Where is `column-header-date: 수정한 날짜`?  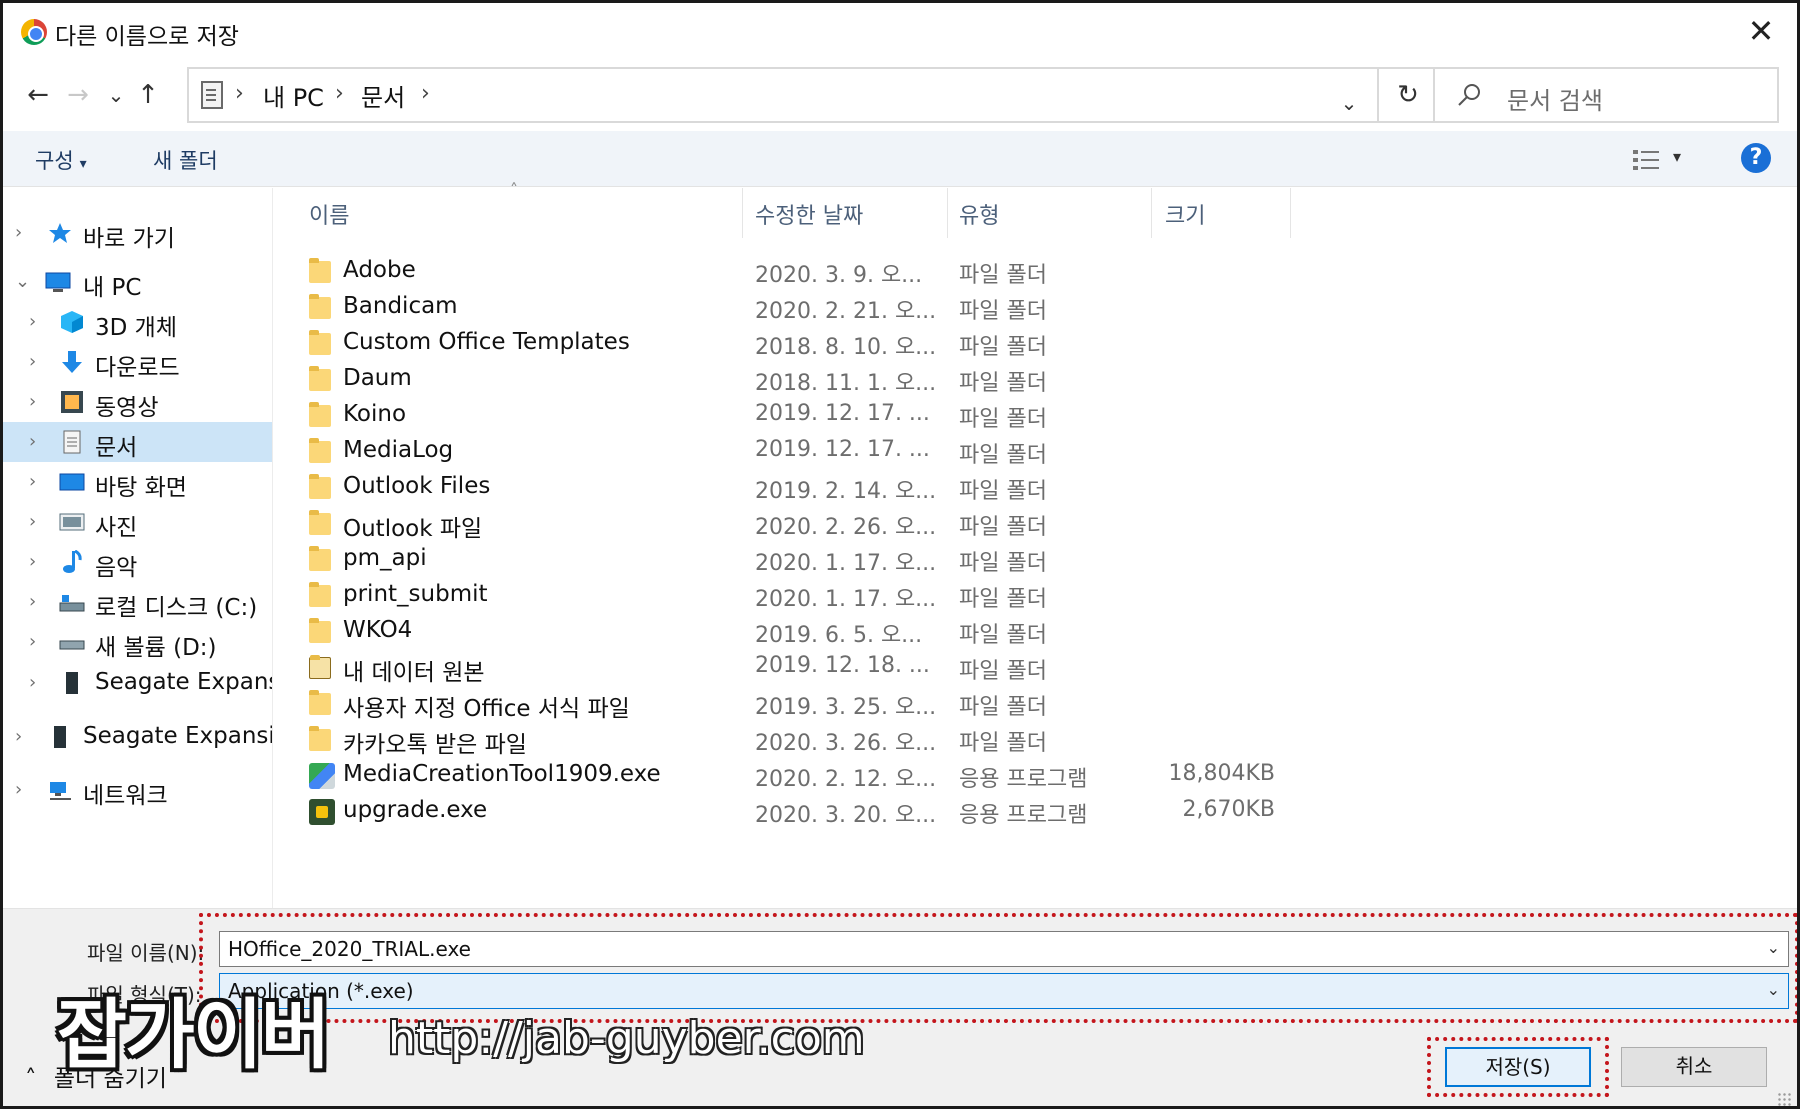
column-header-date: 수정한 날짜 is located at coordinates (809, 214).